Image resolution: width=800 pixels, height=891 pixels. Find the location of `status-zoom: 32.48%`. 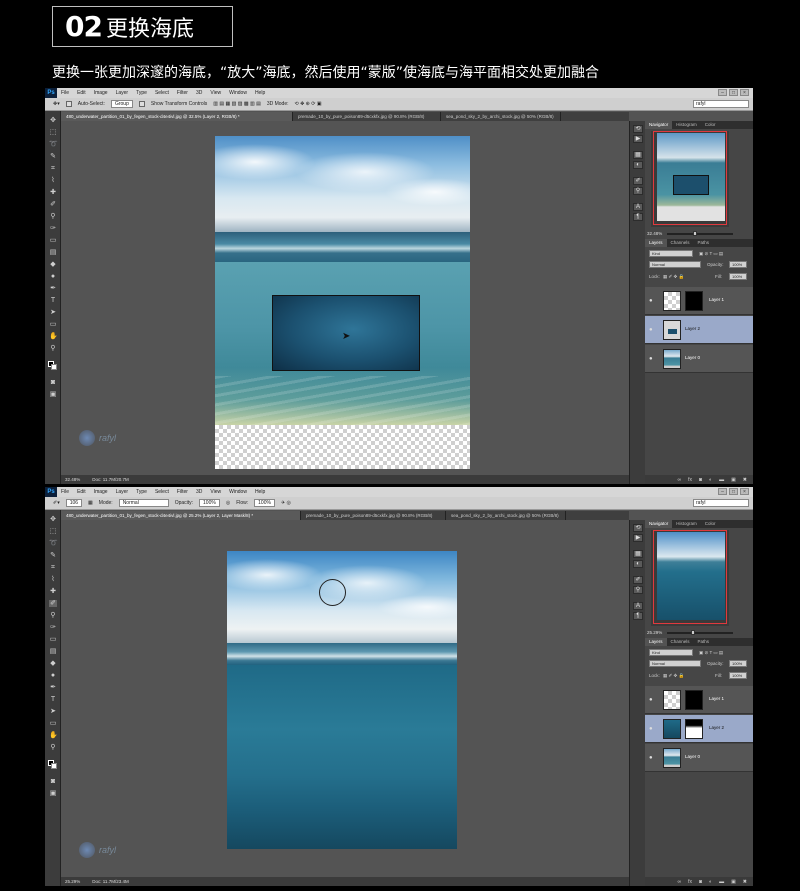

status-zoom: 32.48% is located at coordinates (72, 479).